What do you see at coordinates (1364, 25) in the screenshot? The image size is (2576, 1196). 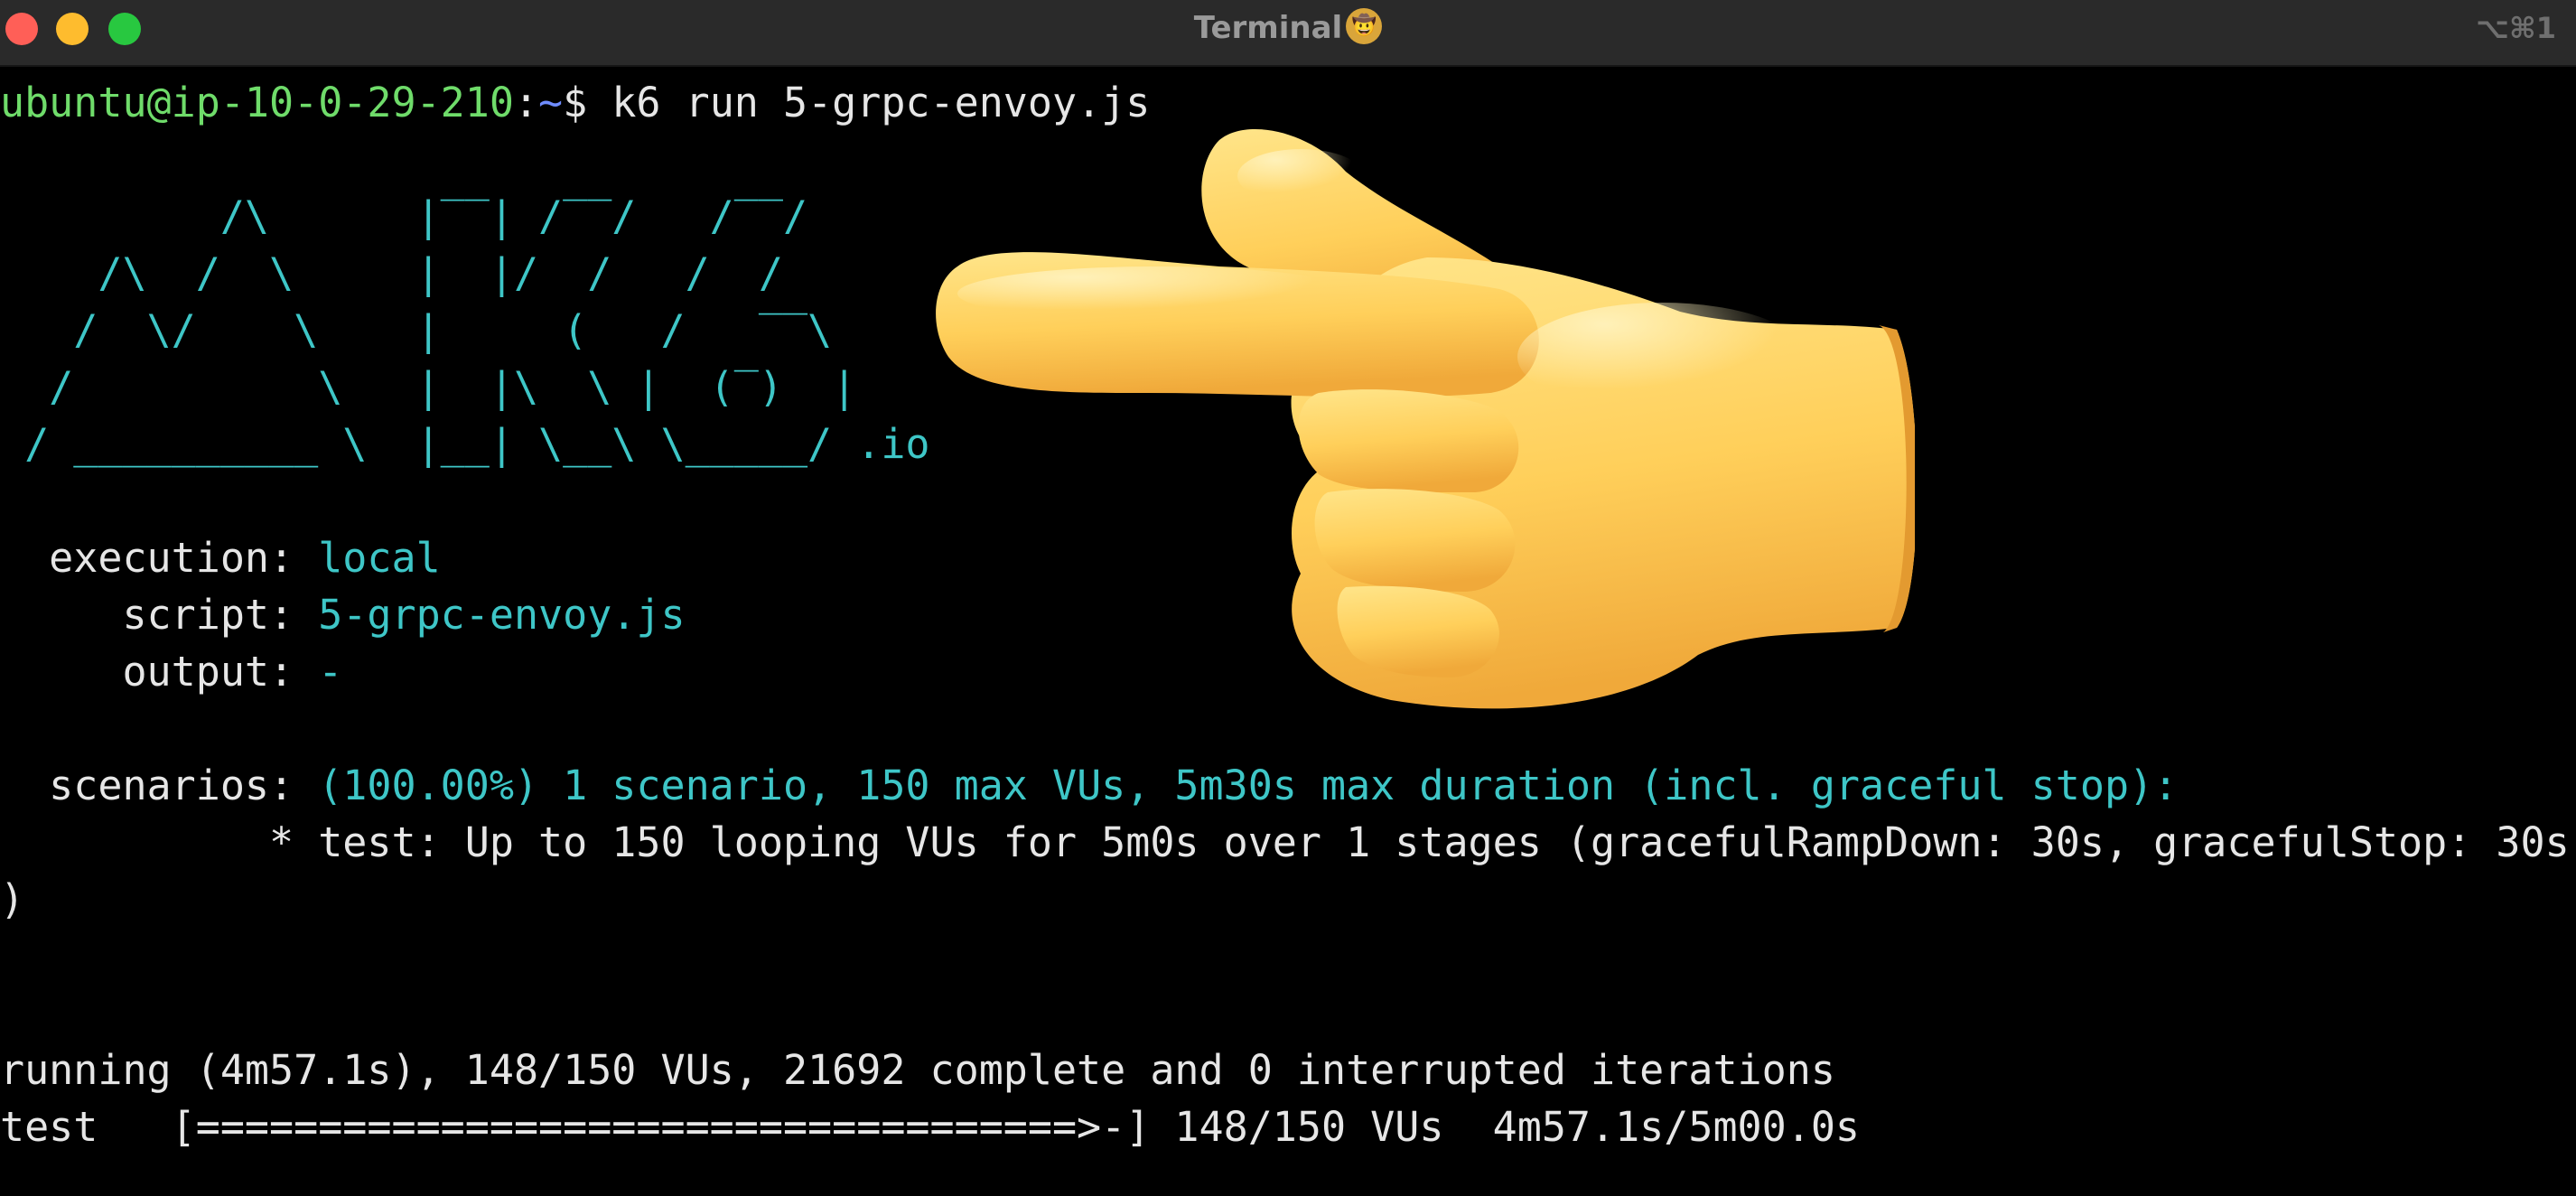 I see `cowboy-face-icon: 🤠` at bounding box center [1364, 25].